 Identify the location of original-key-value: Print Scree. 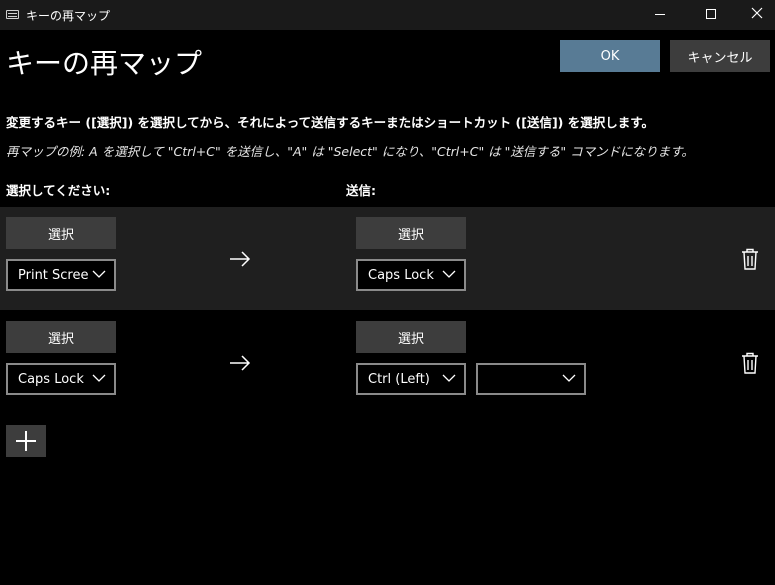
(53, 275).